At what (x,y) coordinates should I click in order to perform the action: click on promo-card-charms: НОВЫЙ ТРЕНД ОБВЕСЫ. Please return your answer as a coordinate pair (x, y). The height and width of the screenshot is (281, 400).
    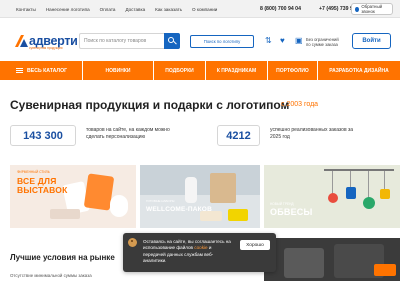
    Looking at the image, I should click on (332, 196).